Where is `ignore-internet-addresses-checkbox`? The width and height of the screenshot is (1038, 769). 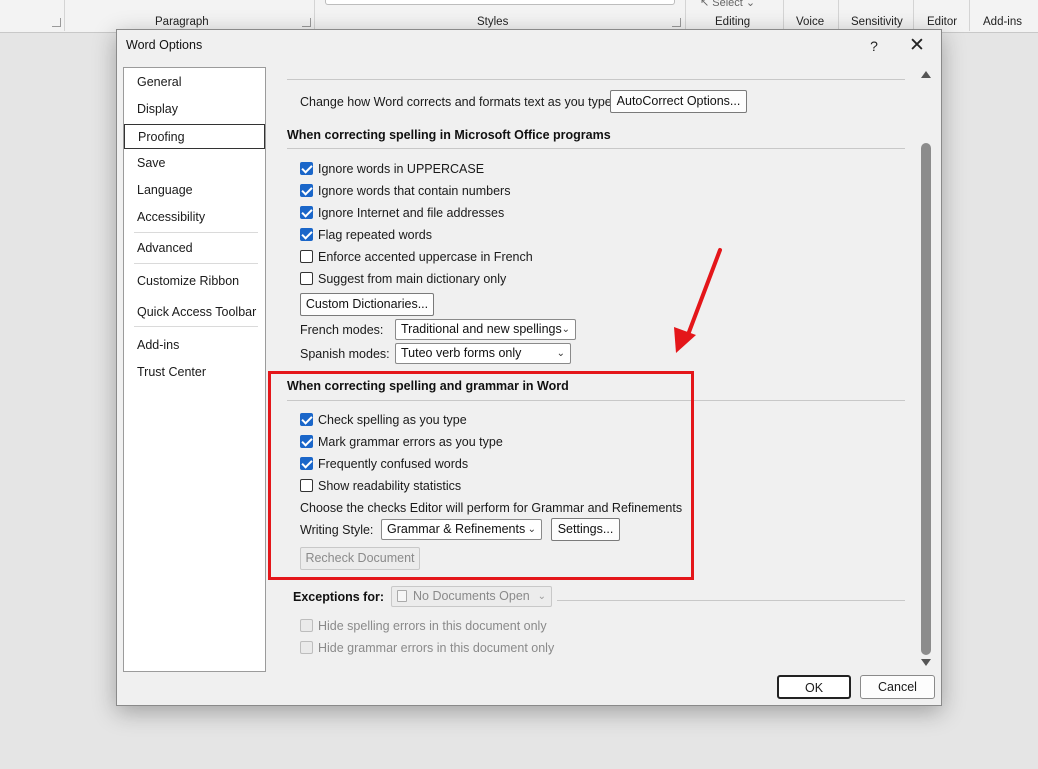 ignore-internet-addresses-checkbox is located at coordinates (306, 212).